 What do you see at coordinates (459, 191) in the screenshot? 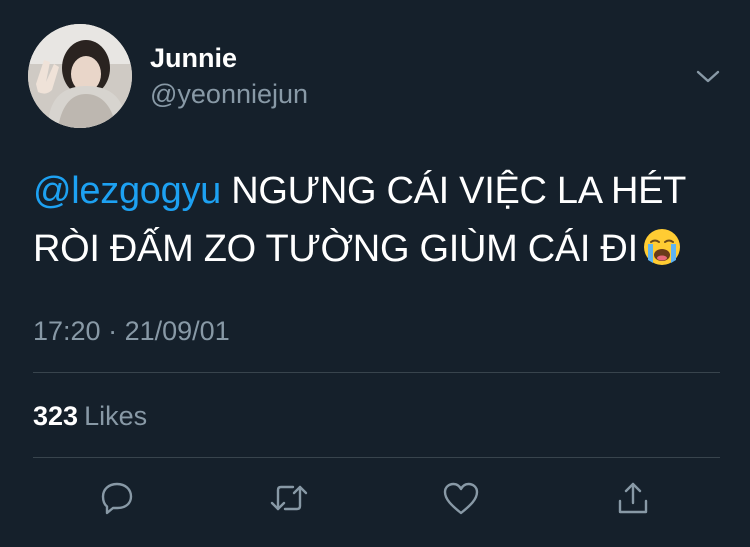
I see `tweet-line-1-text: NGƯNG CÁI VIỆC LA HÉT` at bounding box center [459, 191].